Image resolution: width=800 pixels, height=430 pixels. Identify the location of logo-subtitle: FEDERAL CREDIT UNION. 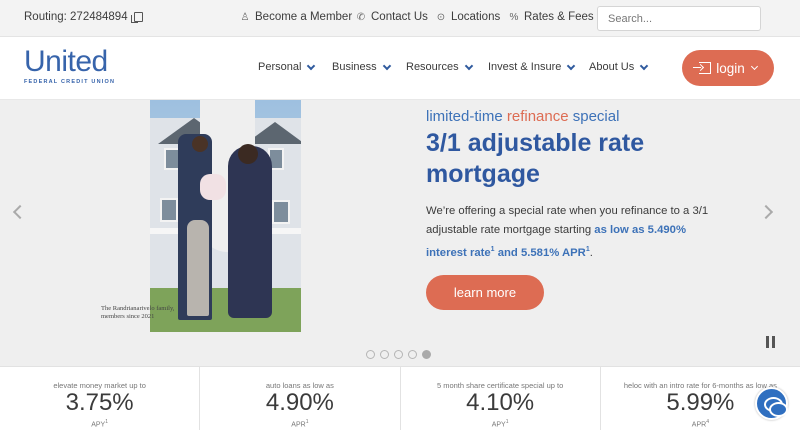
(70, 82).